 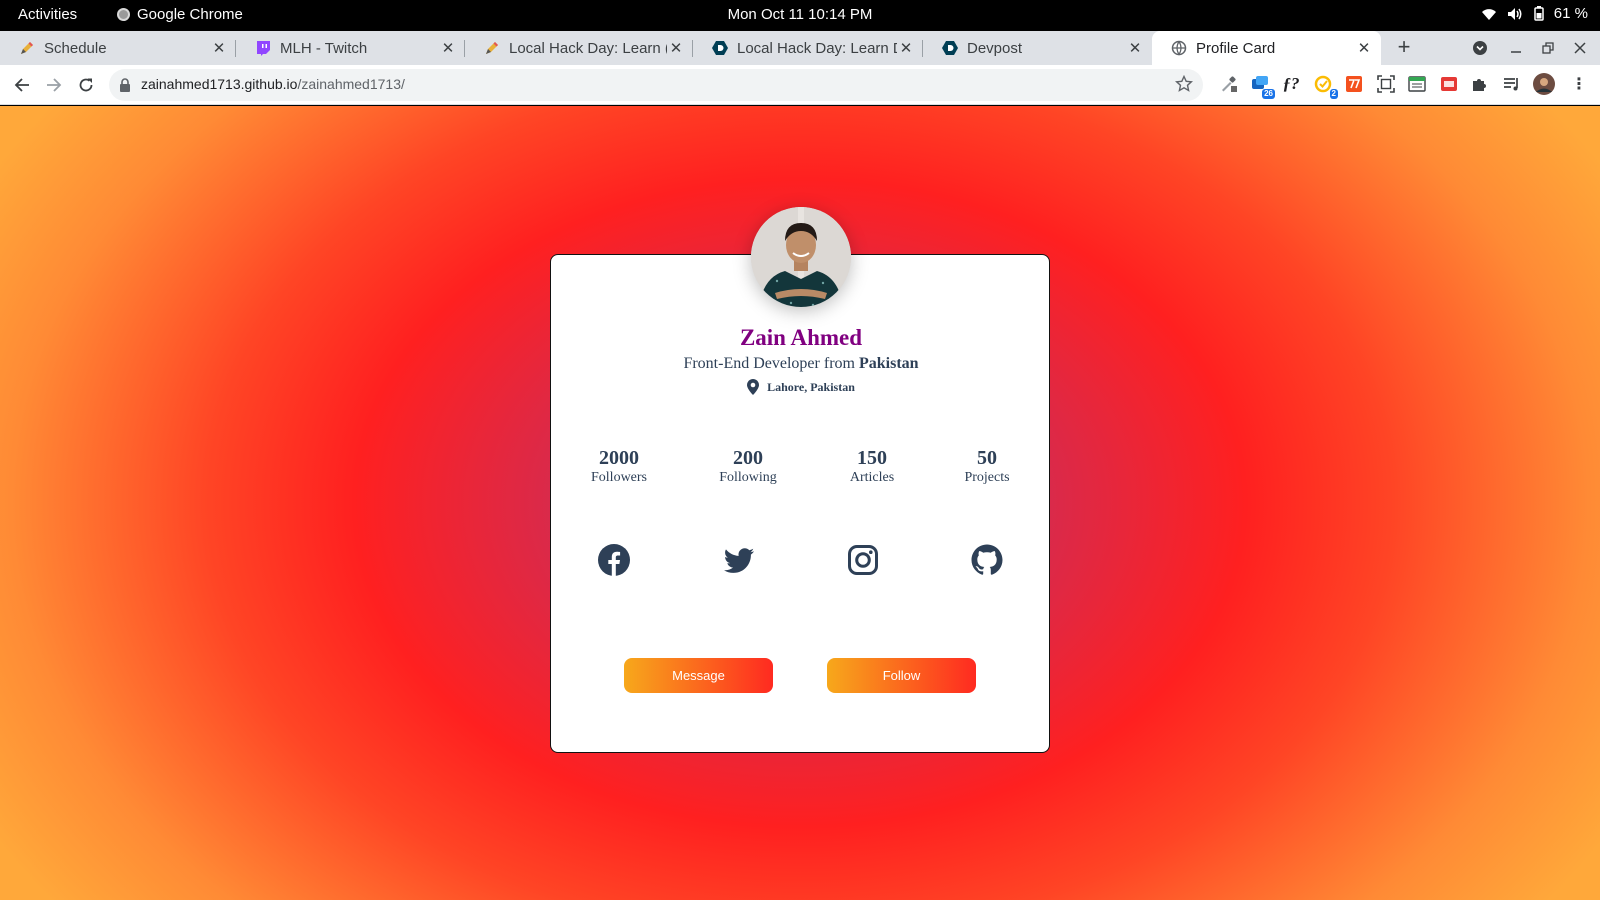 I want to click on stat-articles: 150 Articles, so click(x=872, y=467).